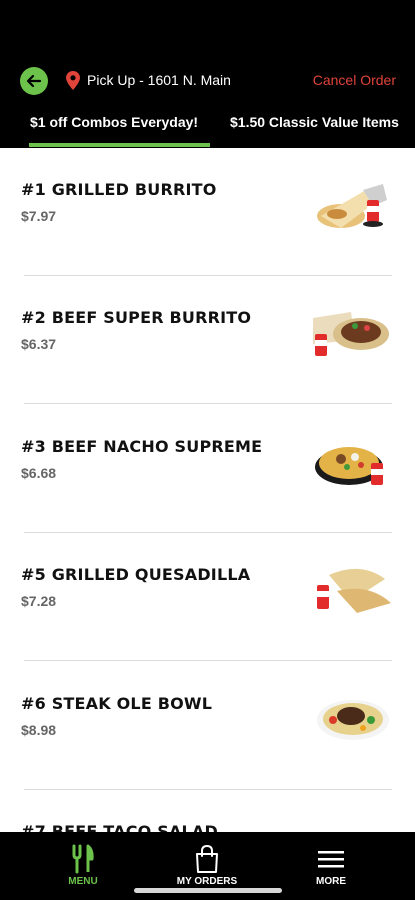 Image resolution: width=415 pixels, height=900 pixels. I want to click on item-name: #6 STEAK OLE BOWL, so click(117, 703).